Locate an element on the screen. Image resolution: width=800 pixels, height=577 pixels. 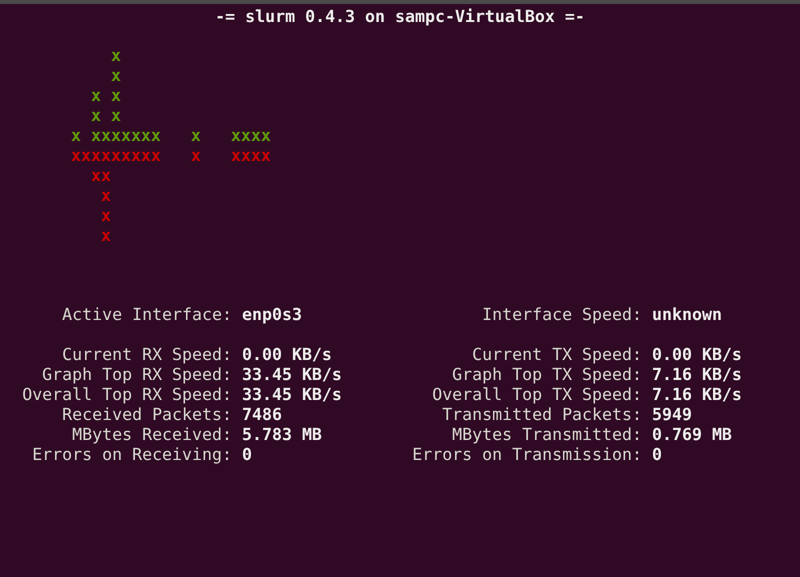
stat-value: 7486 is located at coordinates (262, 415).